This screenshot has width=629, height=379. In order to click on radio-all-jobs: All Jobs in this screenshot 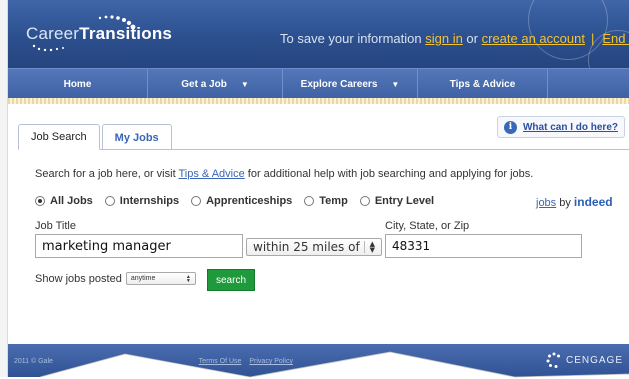, I will do `click(64, 201)`.